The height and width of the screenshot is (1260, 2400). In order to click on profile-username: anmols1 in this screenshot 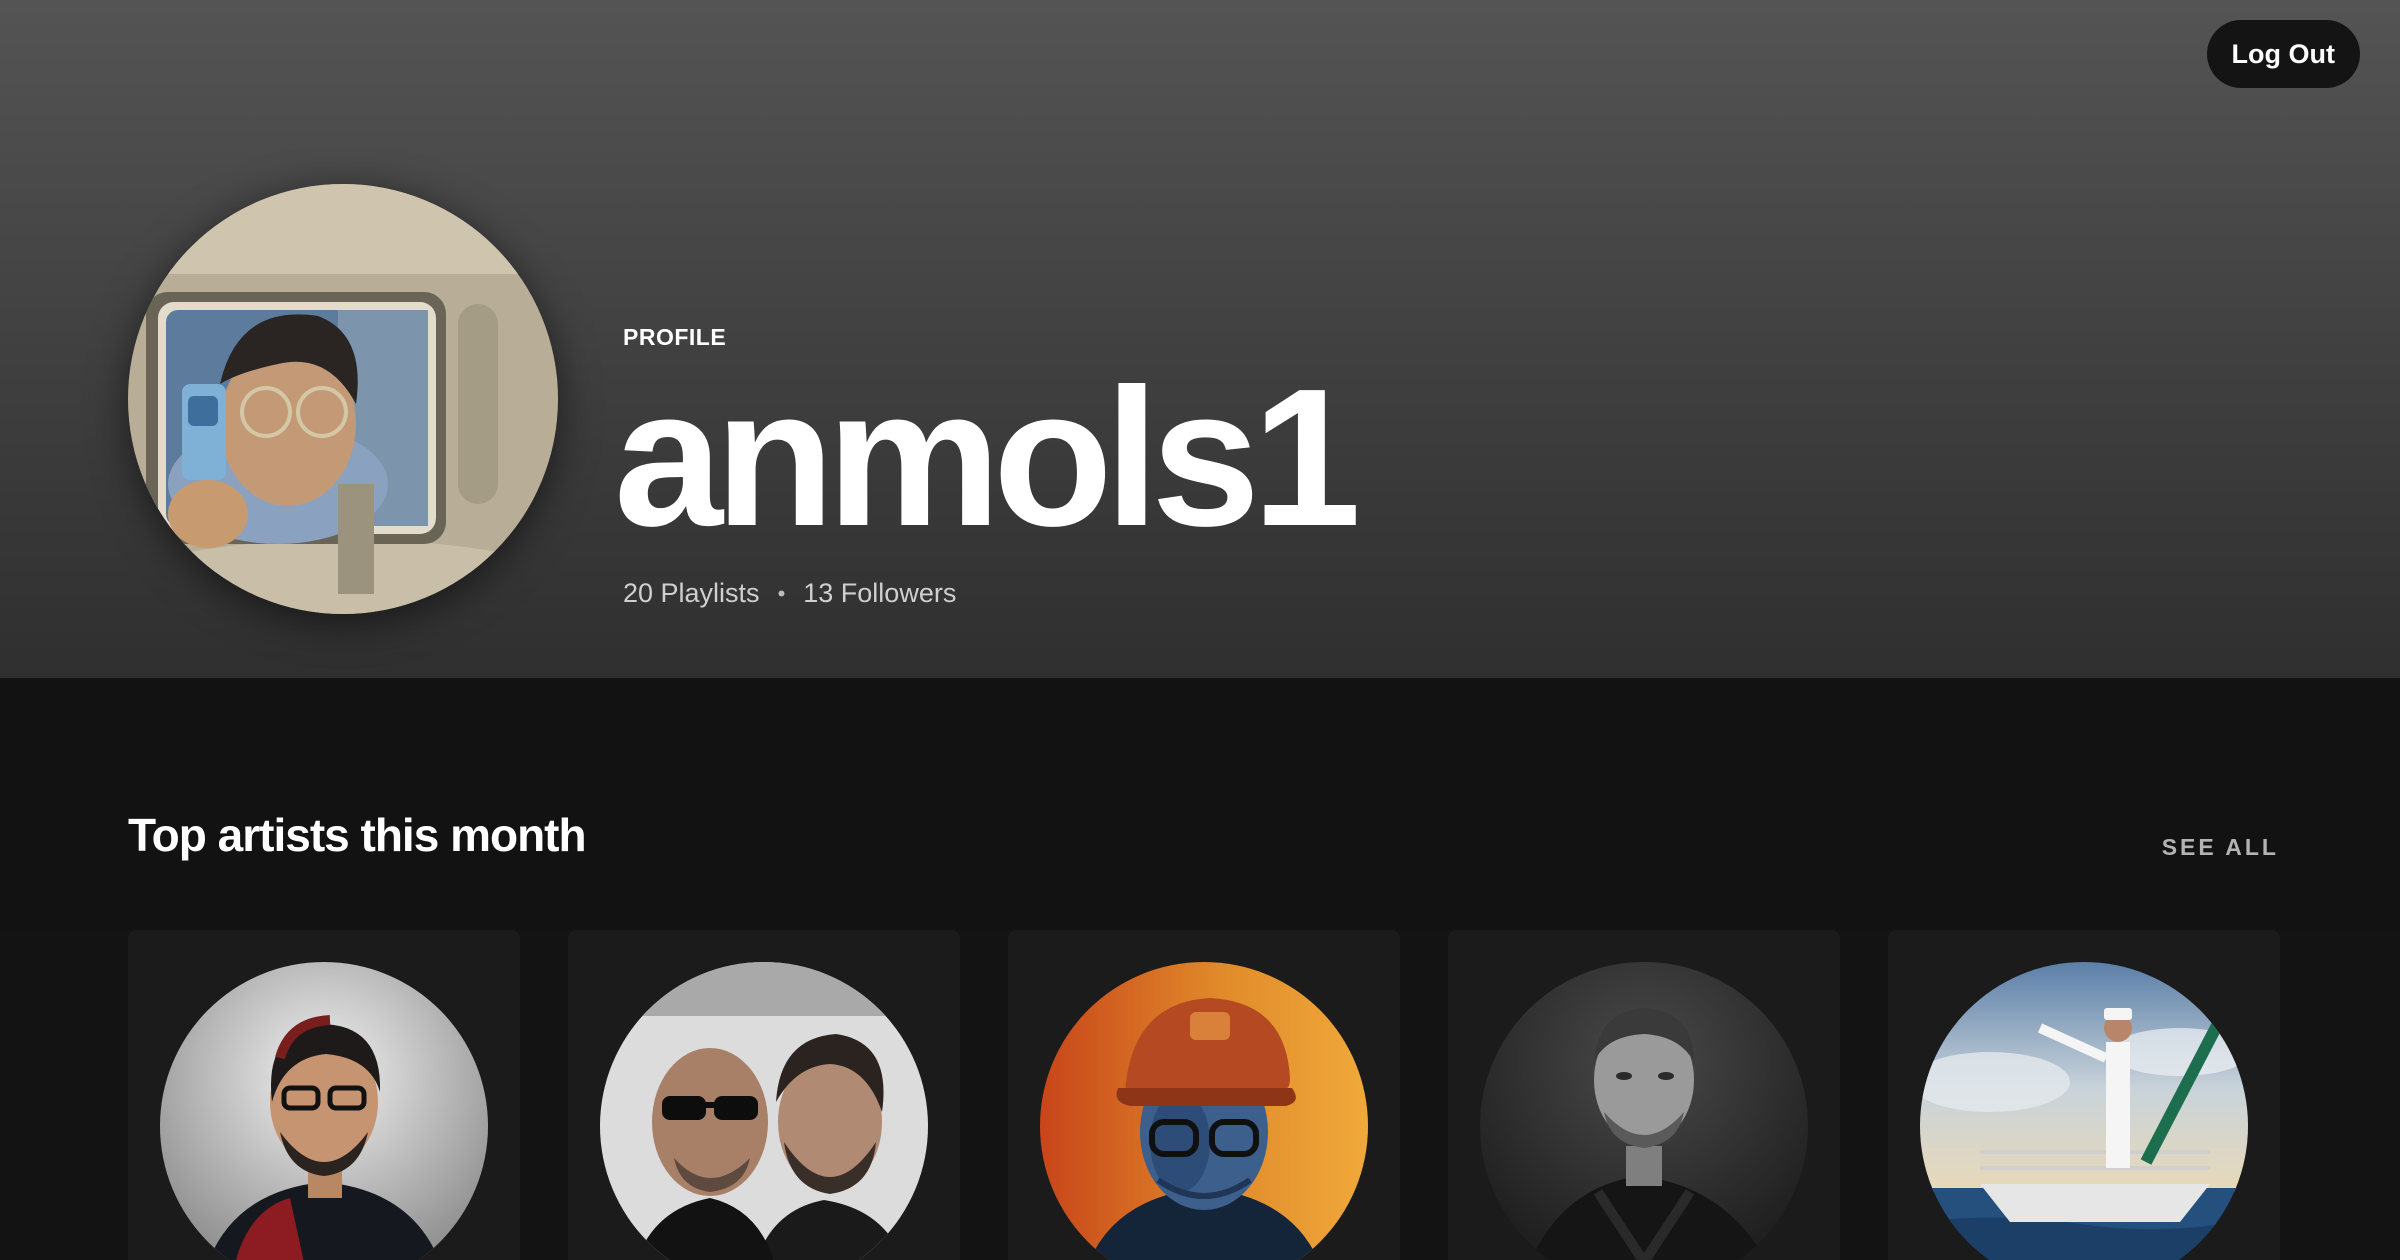, I will do `click(987, 457)`.